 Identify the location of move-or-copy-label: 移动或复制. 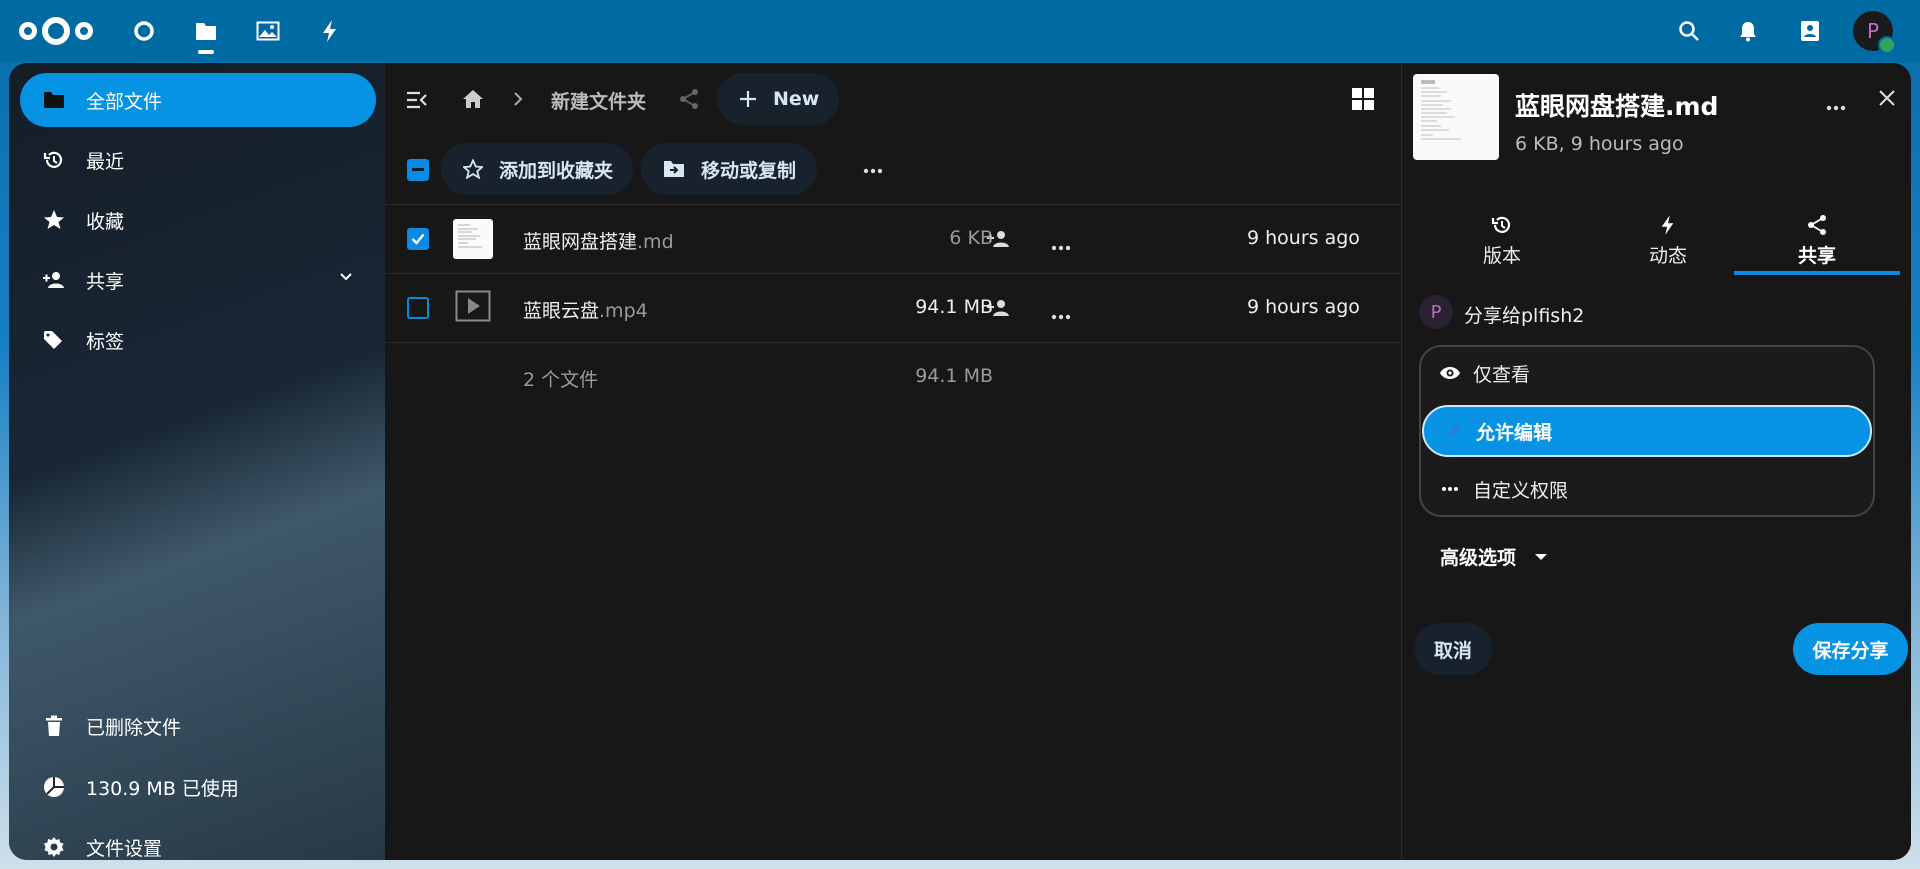
(749, 170).